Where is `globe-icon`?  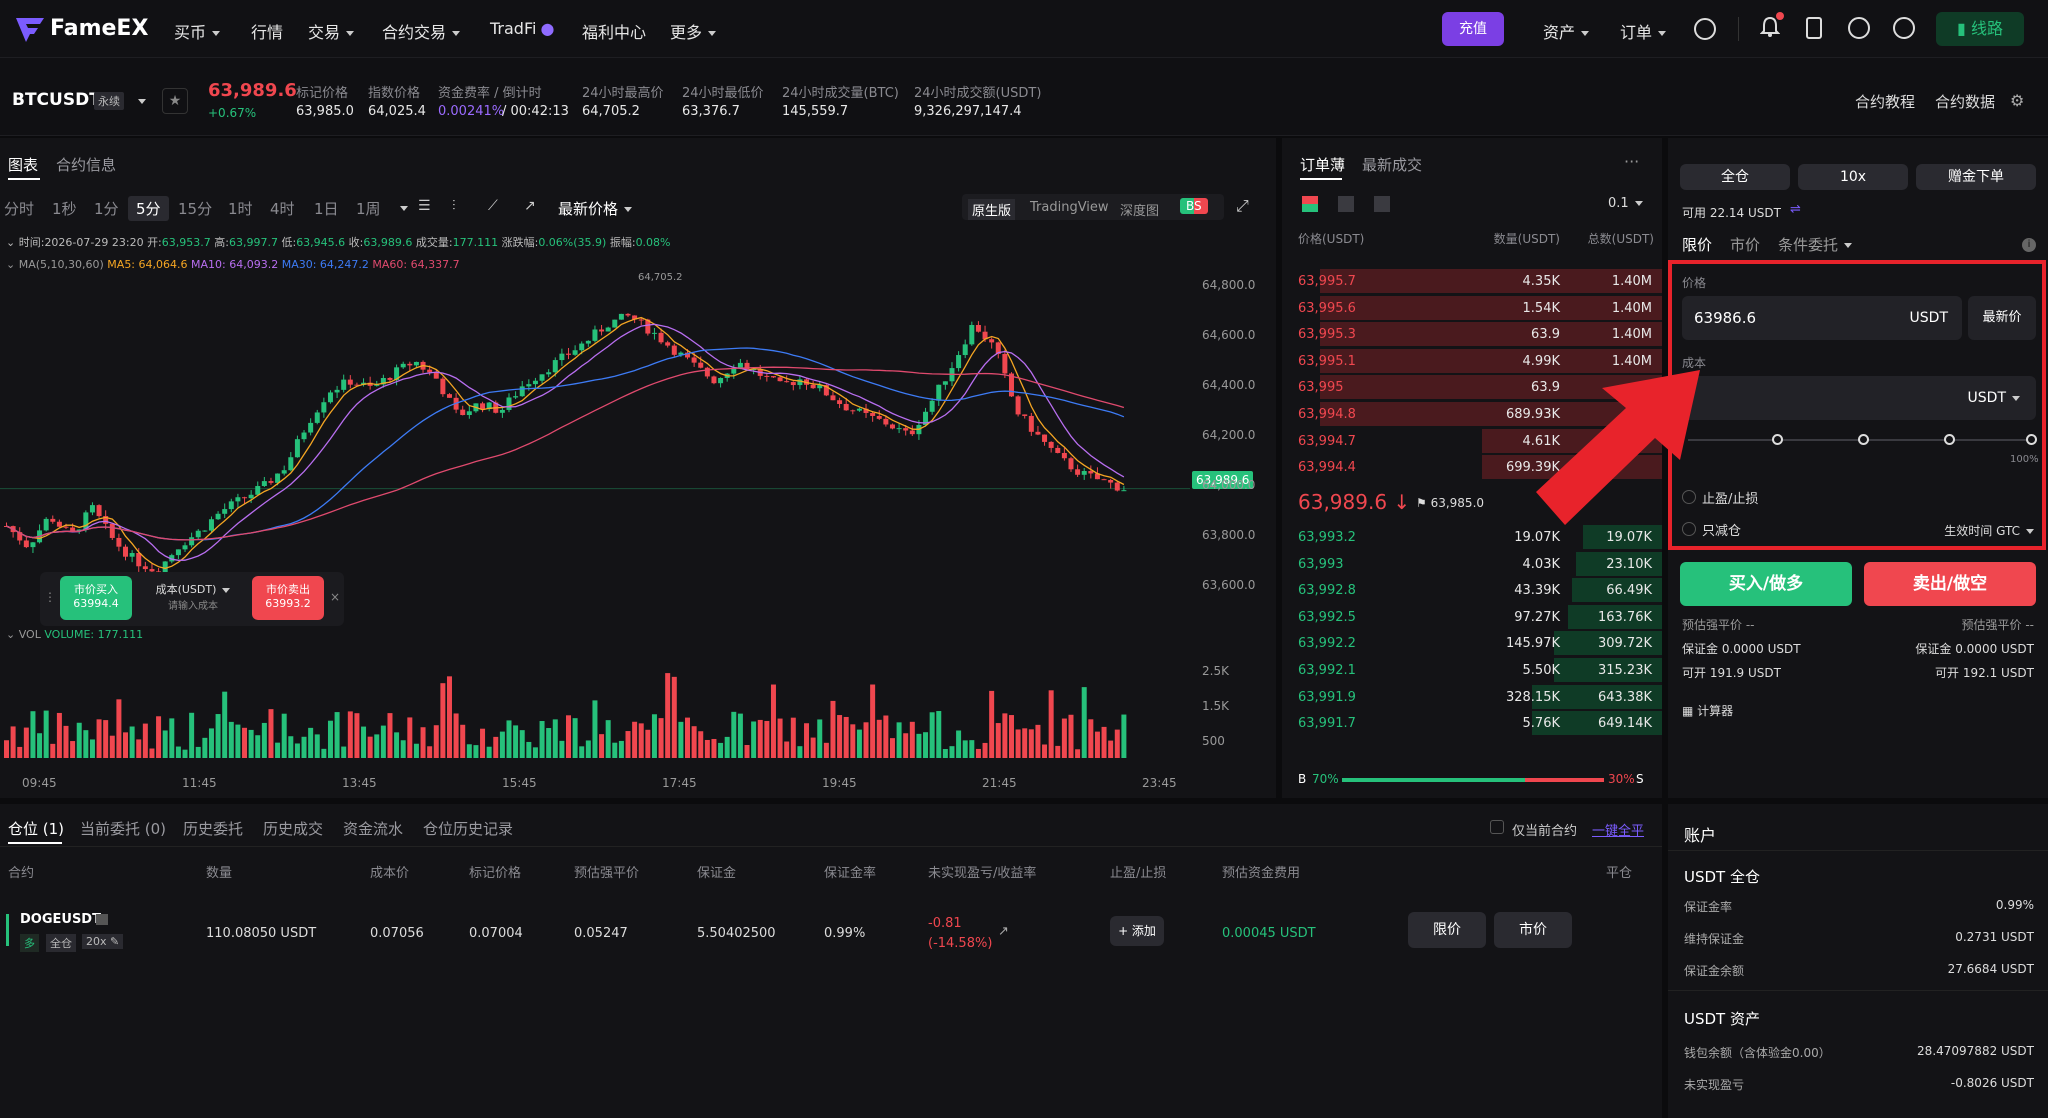
globe-icon is located at coordinates (1904, 28).